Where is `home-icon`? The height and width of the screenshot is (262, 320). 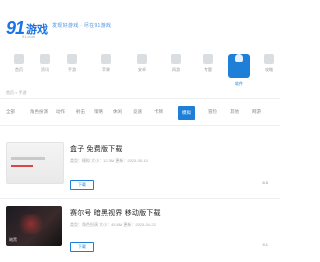
home-icon is located at coordinates (19, 59).